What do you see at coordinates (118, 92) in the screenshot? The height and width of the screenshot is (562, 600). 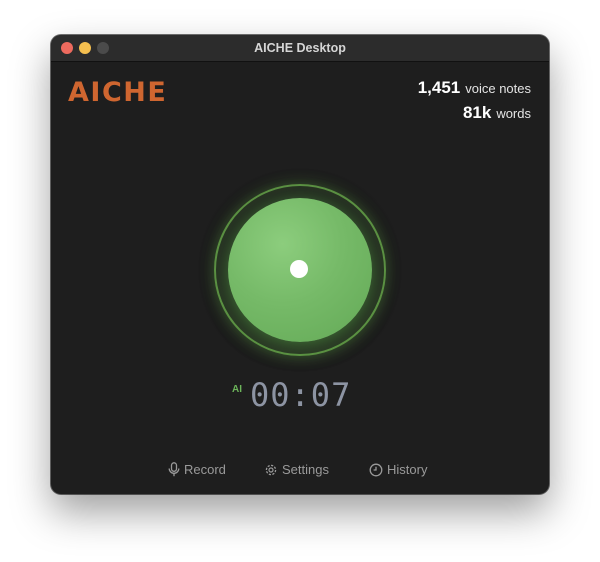 I see `app-logo: AICHE` at bounding box center [118, 92].